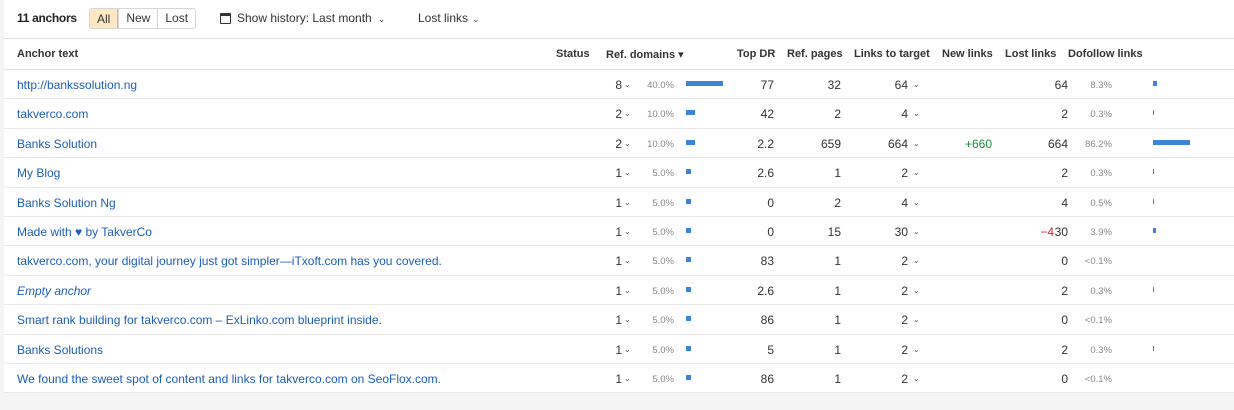 The width and height of the screenshot is (1234, 410). I want to click on ref-pages-value: 32, so click(821, 85).